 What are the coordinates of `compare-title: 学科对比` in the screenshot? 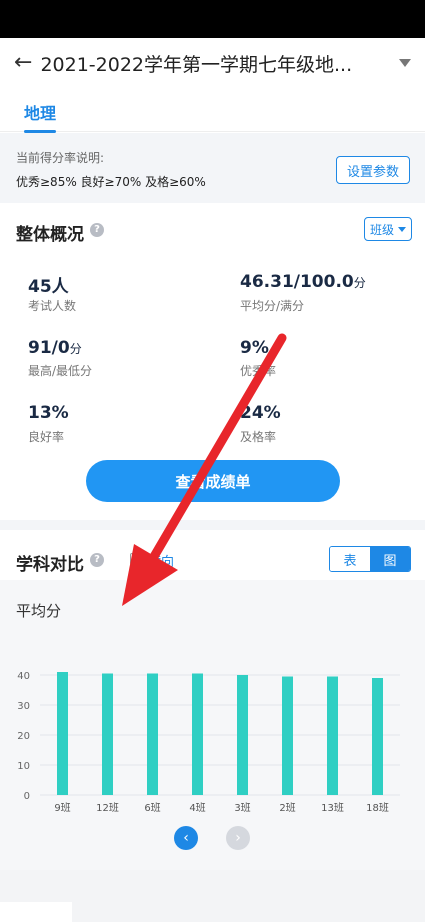 It's located at (50, 565).